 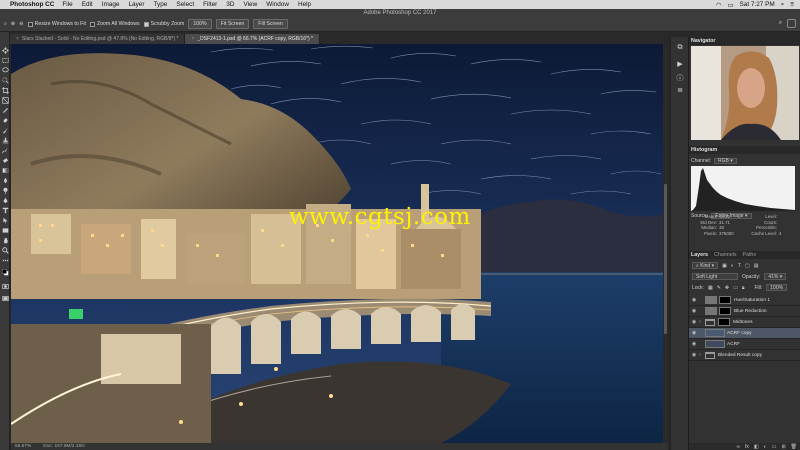 What do you see at coordinates (756, 266) in the screenshot?
I see `filter-smart-icon: ▤` at bounding box center [756, 266].